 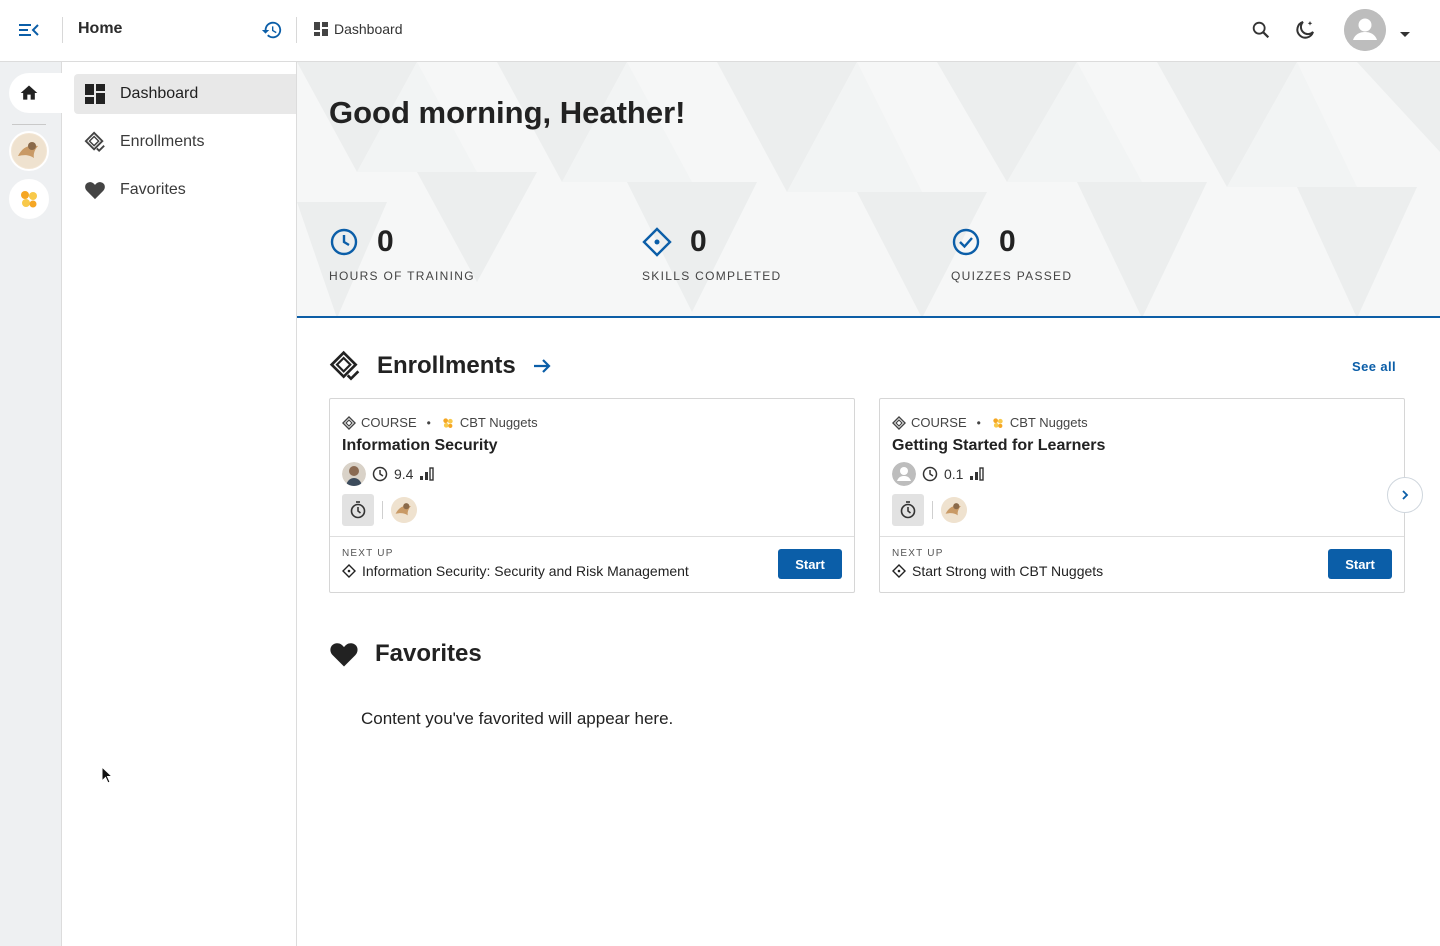 I want to click on nav-item-enrollments: Enrollments, so click(x=185, y=142).